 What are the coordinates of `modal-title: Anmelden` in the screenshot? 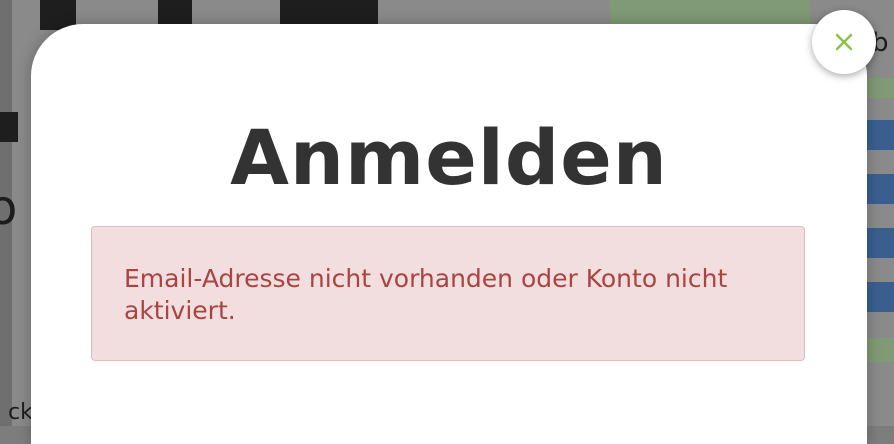 It's located at (449, 157).